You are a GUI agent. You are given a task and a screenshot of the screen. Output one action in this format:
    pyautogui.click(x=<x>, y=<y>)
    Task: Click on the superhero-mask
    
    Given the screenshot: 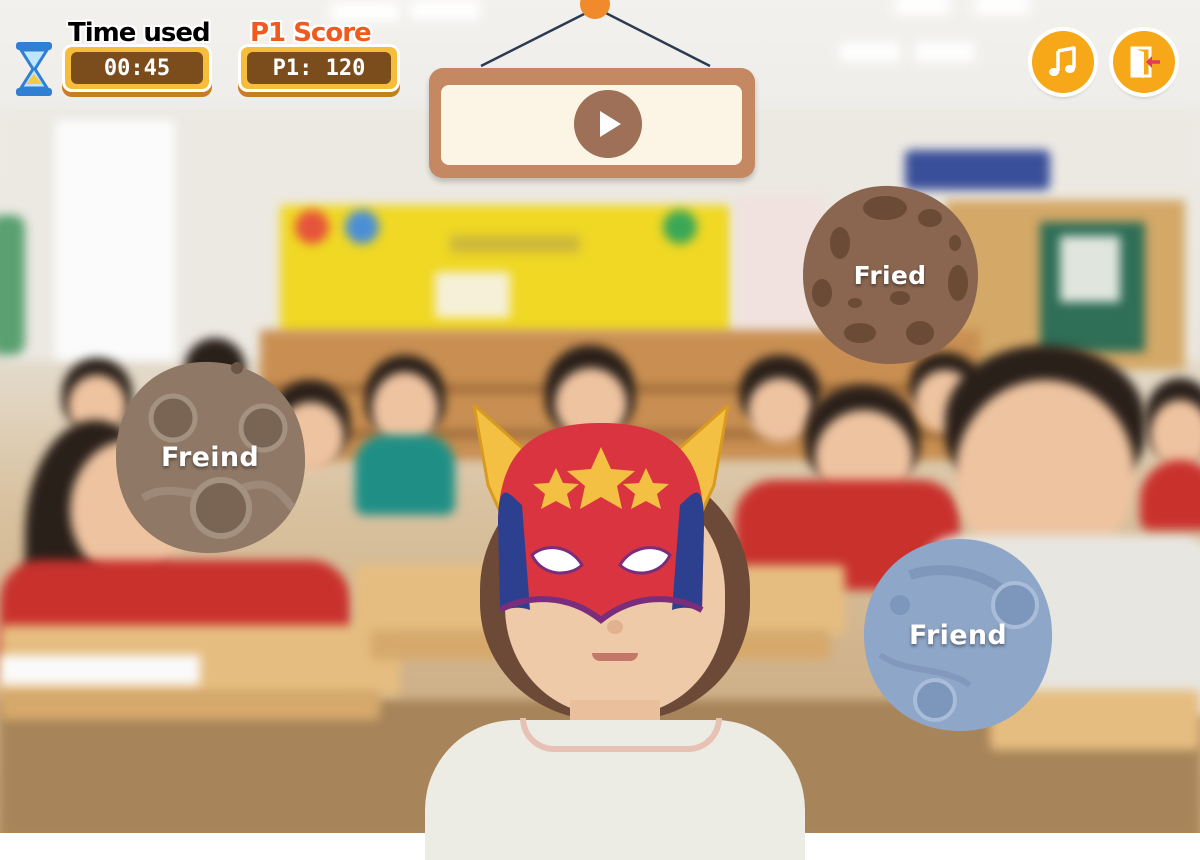 What is the action you would take?
    pyautogui.click(x=601, y=514)
    